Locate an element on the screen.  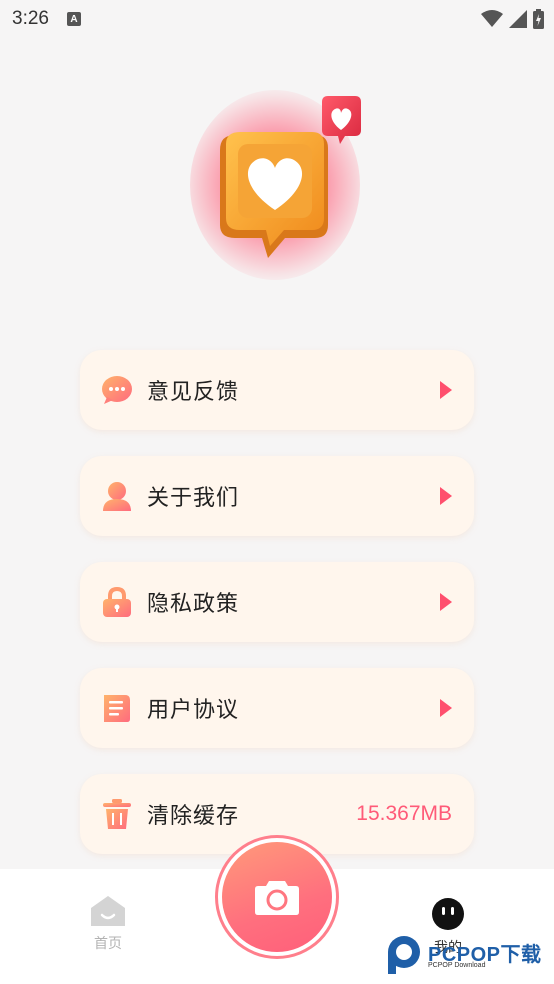
chat-bubble-icon is located at coordinates (117, 390).